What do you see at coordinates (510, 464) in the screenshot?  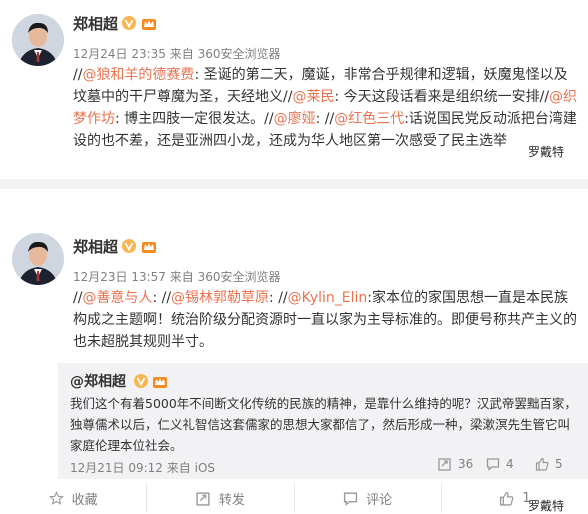 I see `comment-count: 4` at bounding box center [510, 464].